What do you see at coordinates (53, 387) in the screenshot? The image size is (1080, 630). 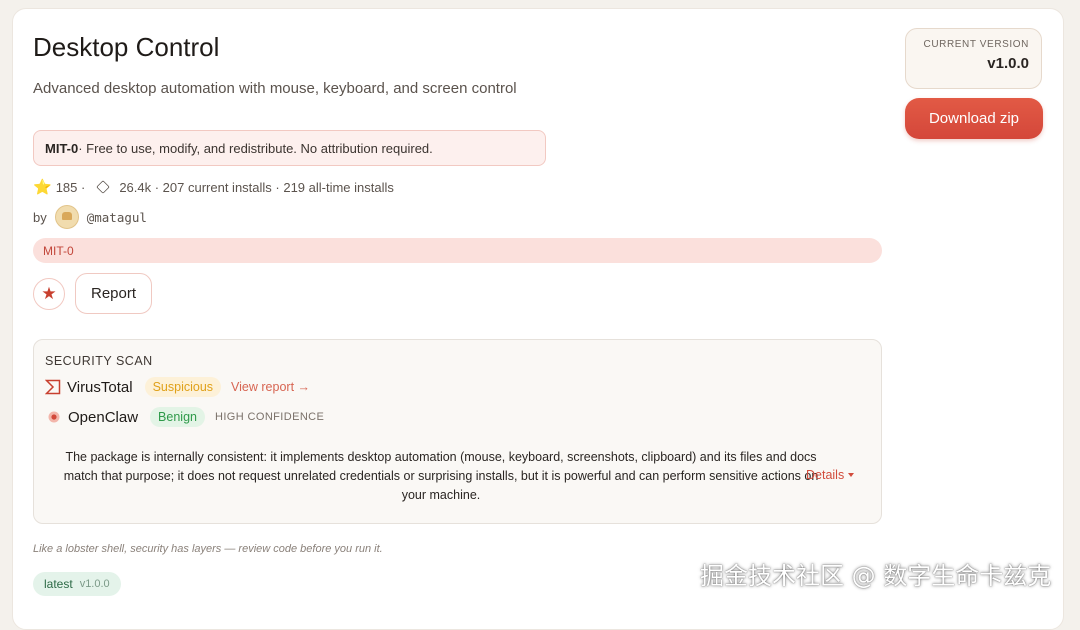 I see `virustotal-icon` at bounding box center [53, 387].